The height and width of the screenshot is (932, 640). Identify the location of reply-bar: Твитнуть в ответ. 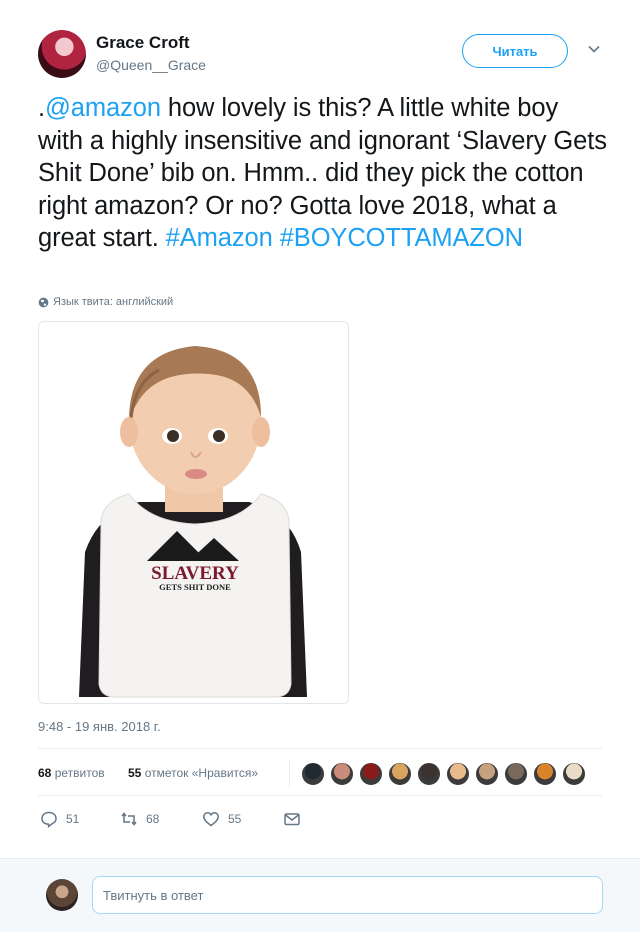
(320, 895).